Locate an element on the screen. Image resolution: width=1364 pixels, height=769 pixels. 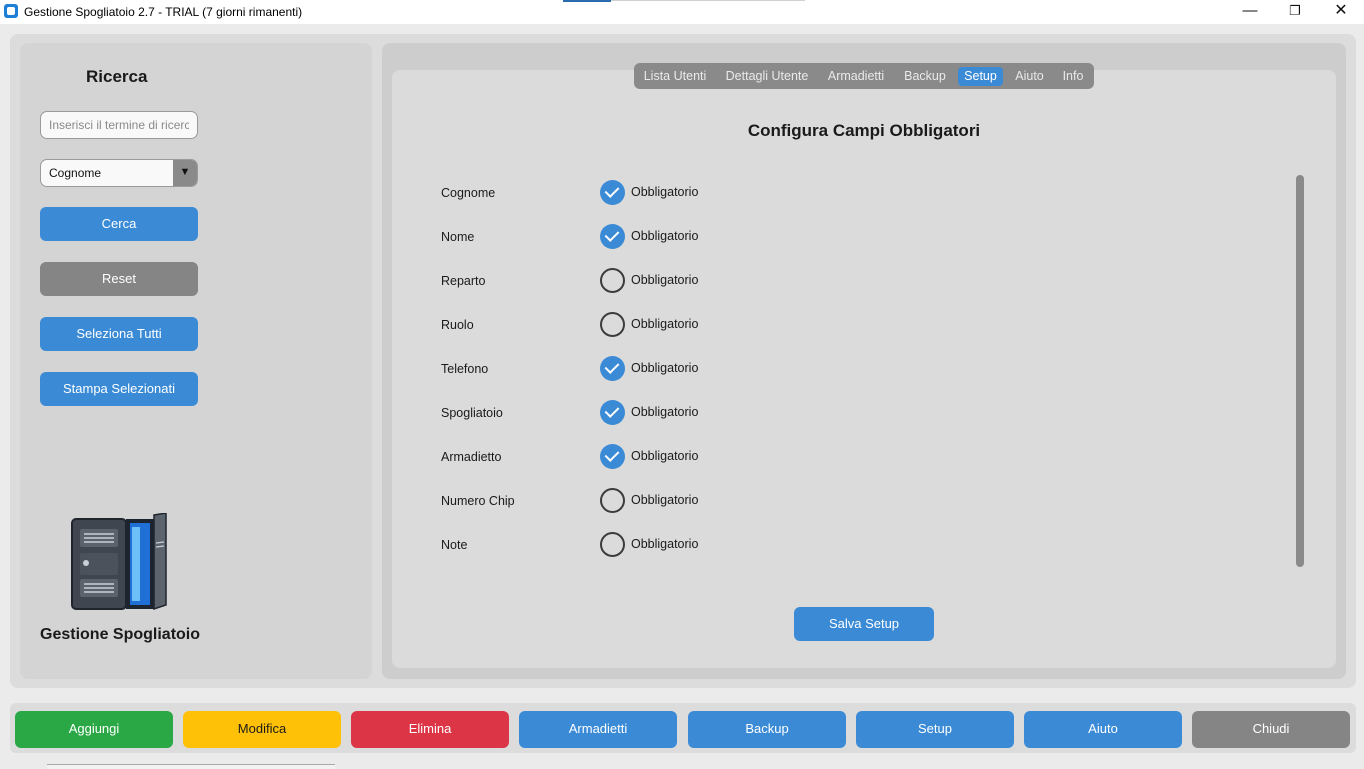
locker-logo-icon is located at coordinates (119, 562).